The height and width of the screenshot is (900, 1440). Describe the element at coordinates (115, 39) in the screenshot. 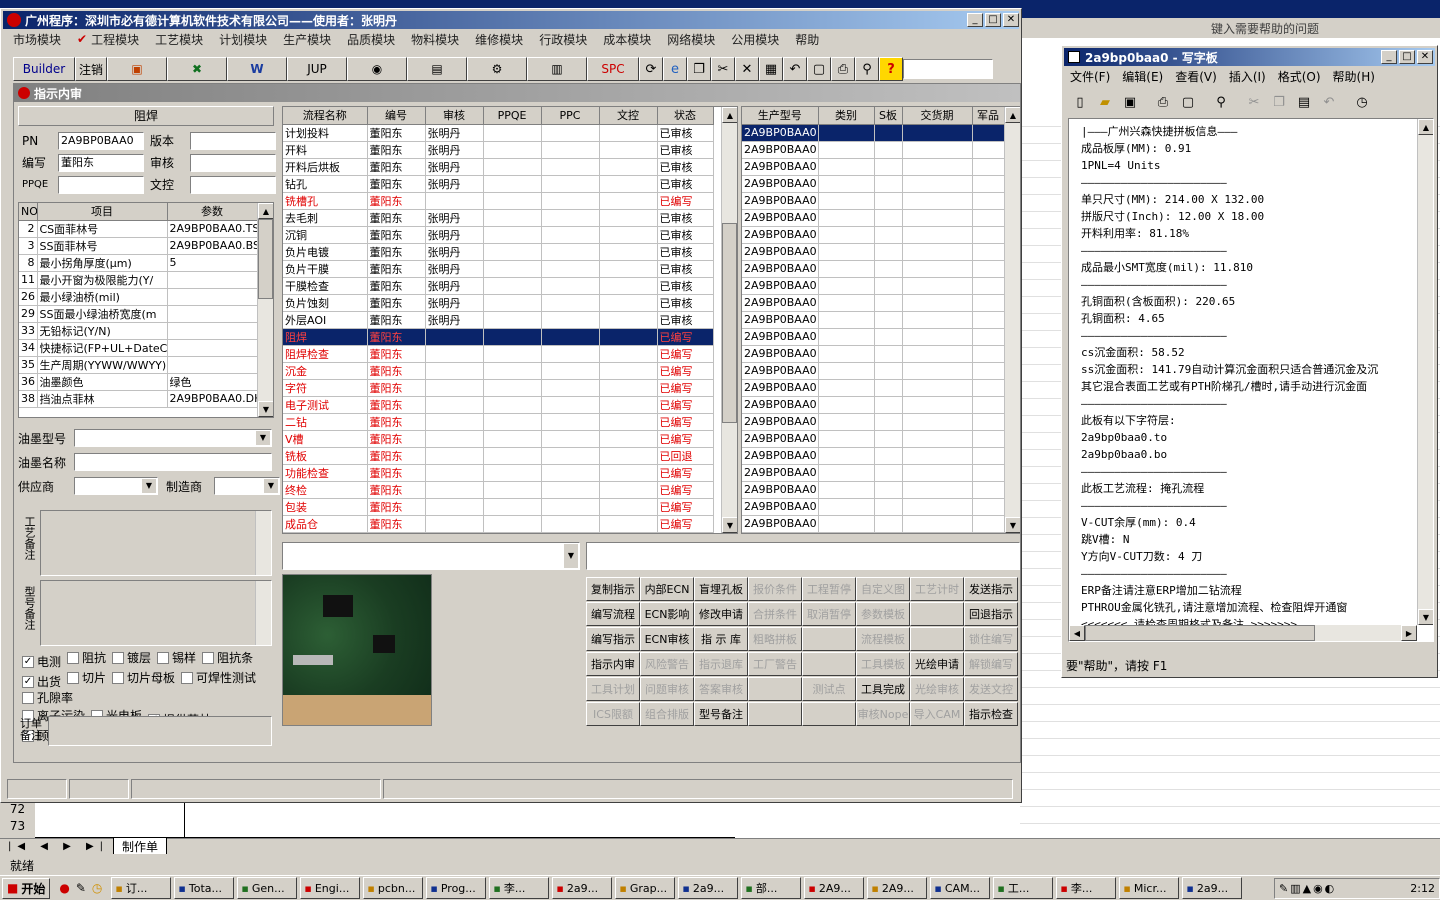

I see `menu-engineering: 工程模块` at that location.